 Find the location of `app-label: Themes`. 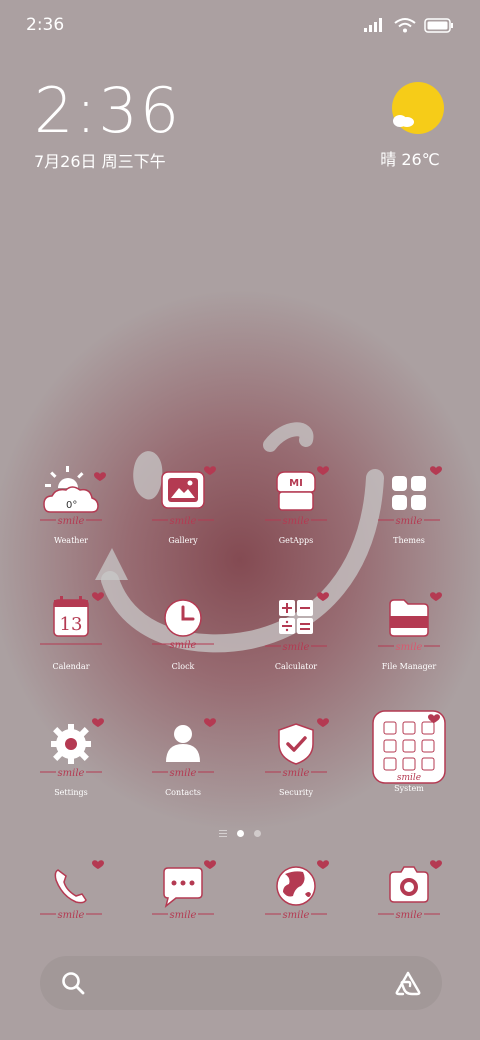

app-label: Themes is located at coordinates (409, 540).